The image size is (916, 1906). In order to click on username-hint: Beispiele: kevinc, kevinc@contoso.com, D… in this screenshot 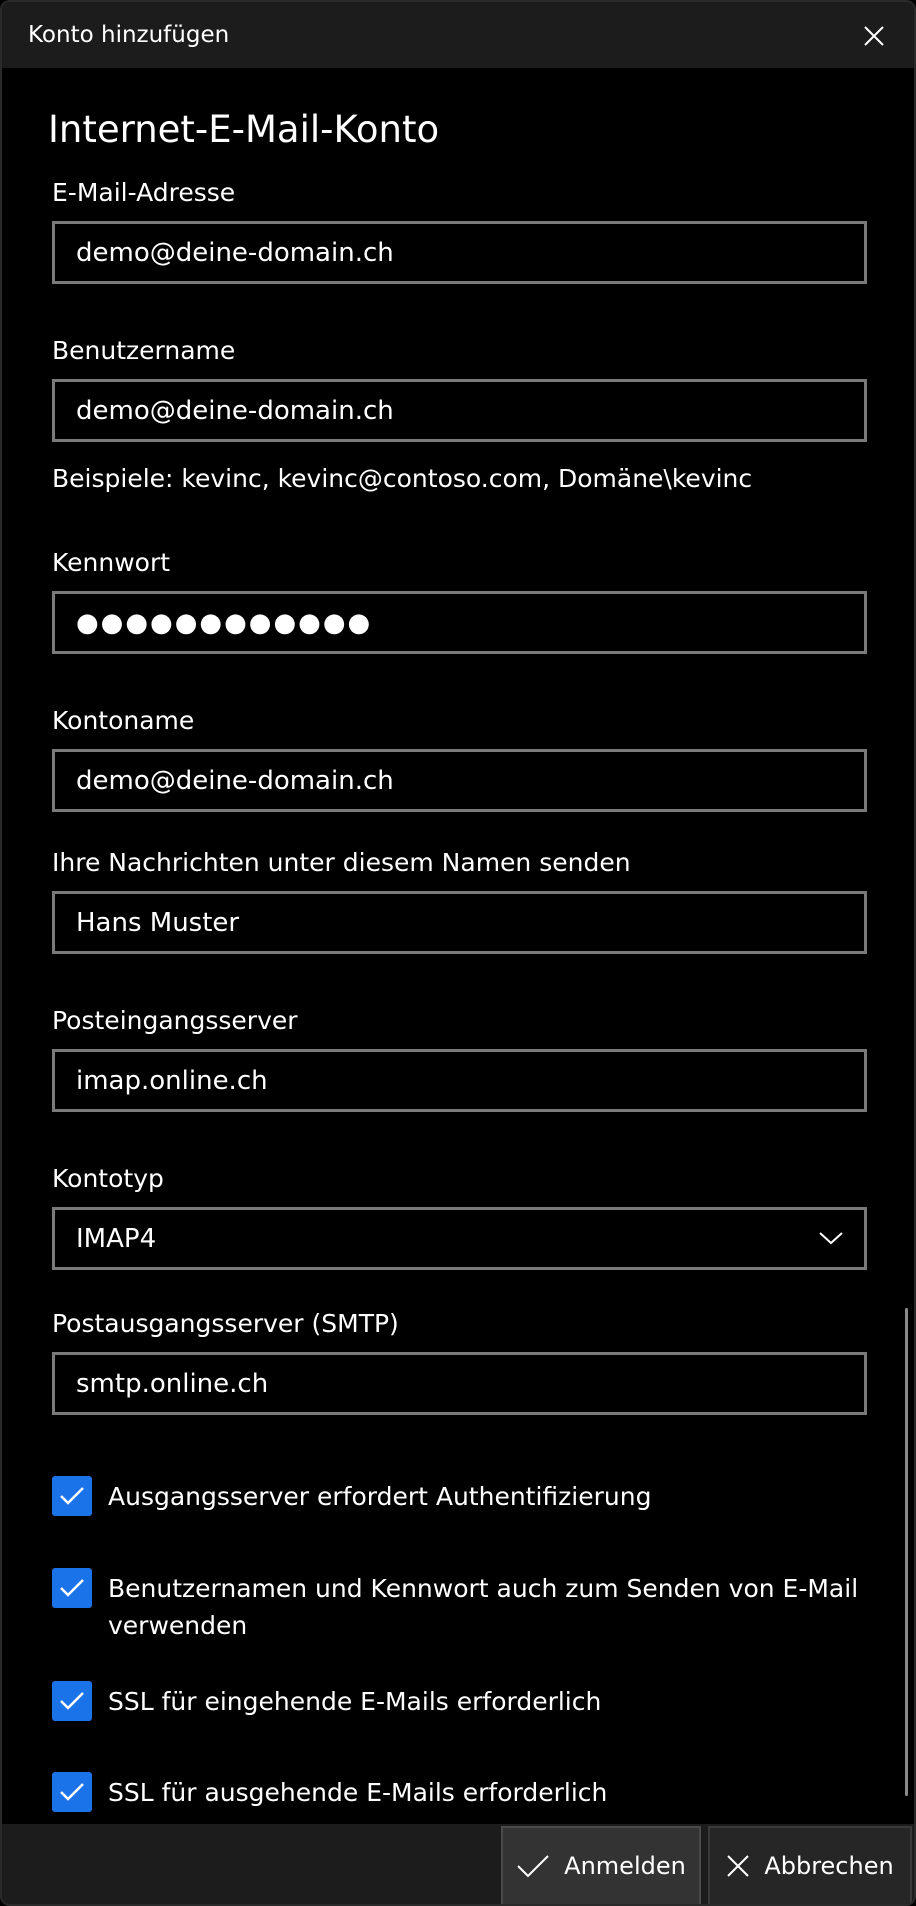, I will do `click(402, 478)`.